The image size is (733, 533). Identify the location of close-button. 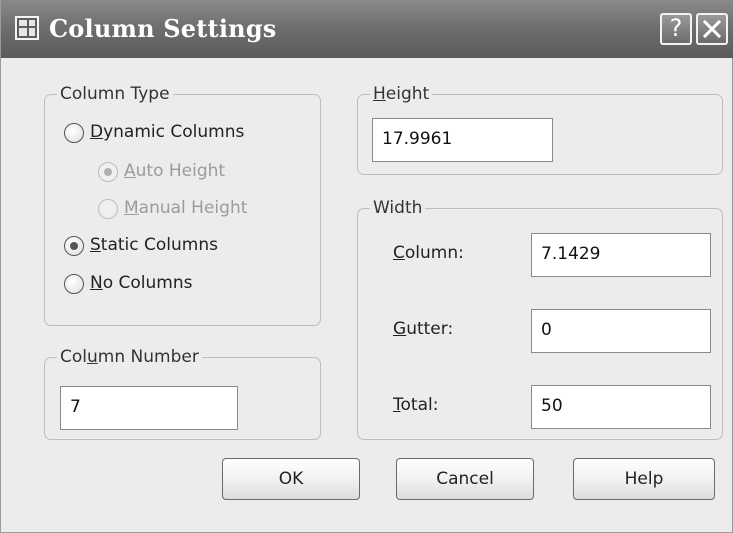
(712, 29).